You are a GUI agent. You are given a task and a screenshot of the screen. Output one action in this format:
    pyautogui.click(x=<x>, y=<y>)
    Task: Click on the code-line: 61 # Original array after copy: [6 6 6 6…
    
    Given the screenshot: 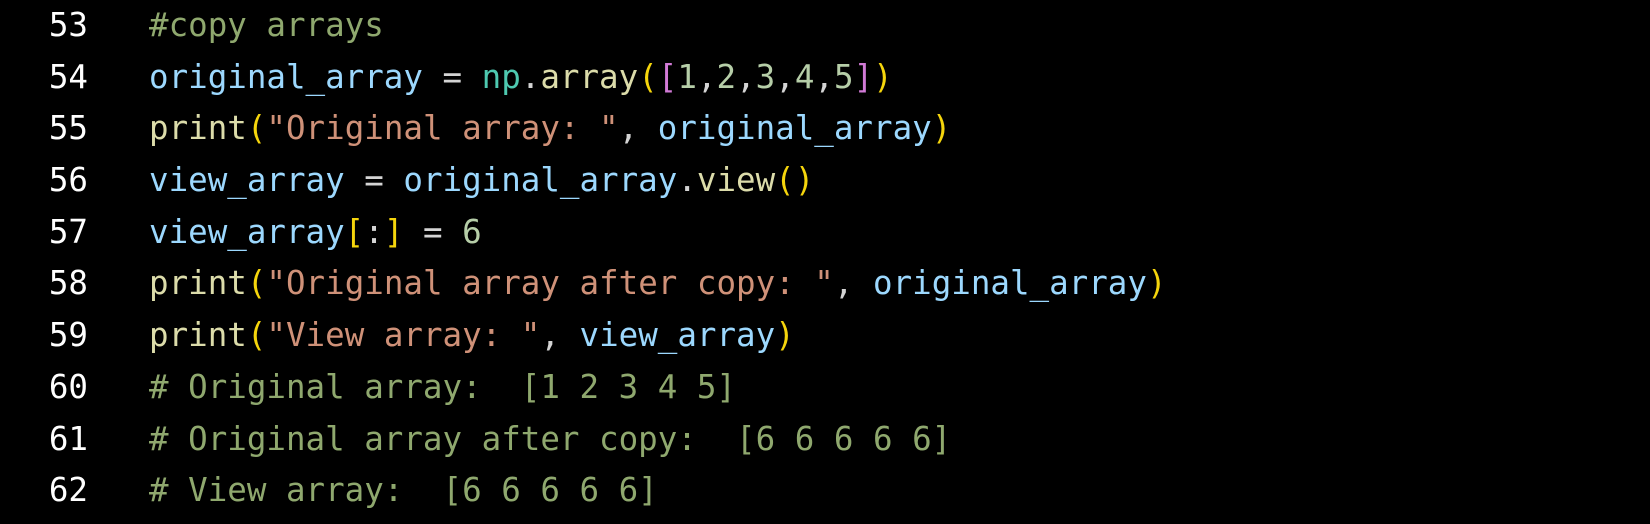 What is the action you would take?
    pyautogui.click(x=825, y=440)
    